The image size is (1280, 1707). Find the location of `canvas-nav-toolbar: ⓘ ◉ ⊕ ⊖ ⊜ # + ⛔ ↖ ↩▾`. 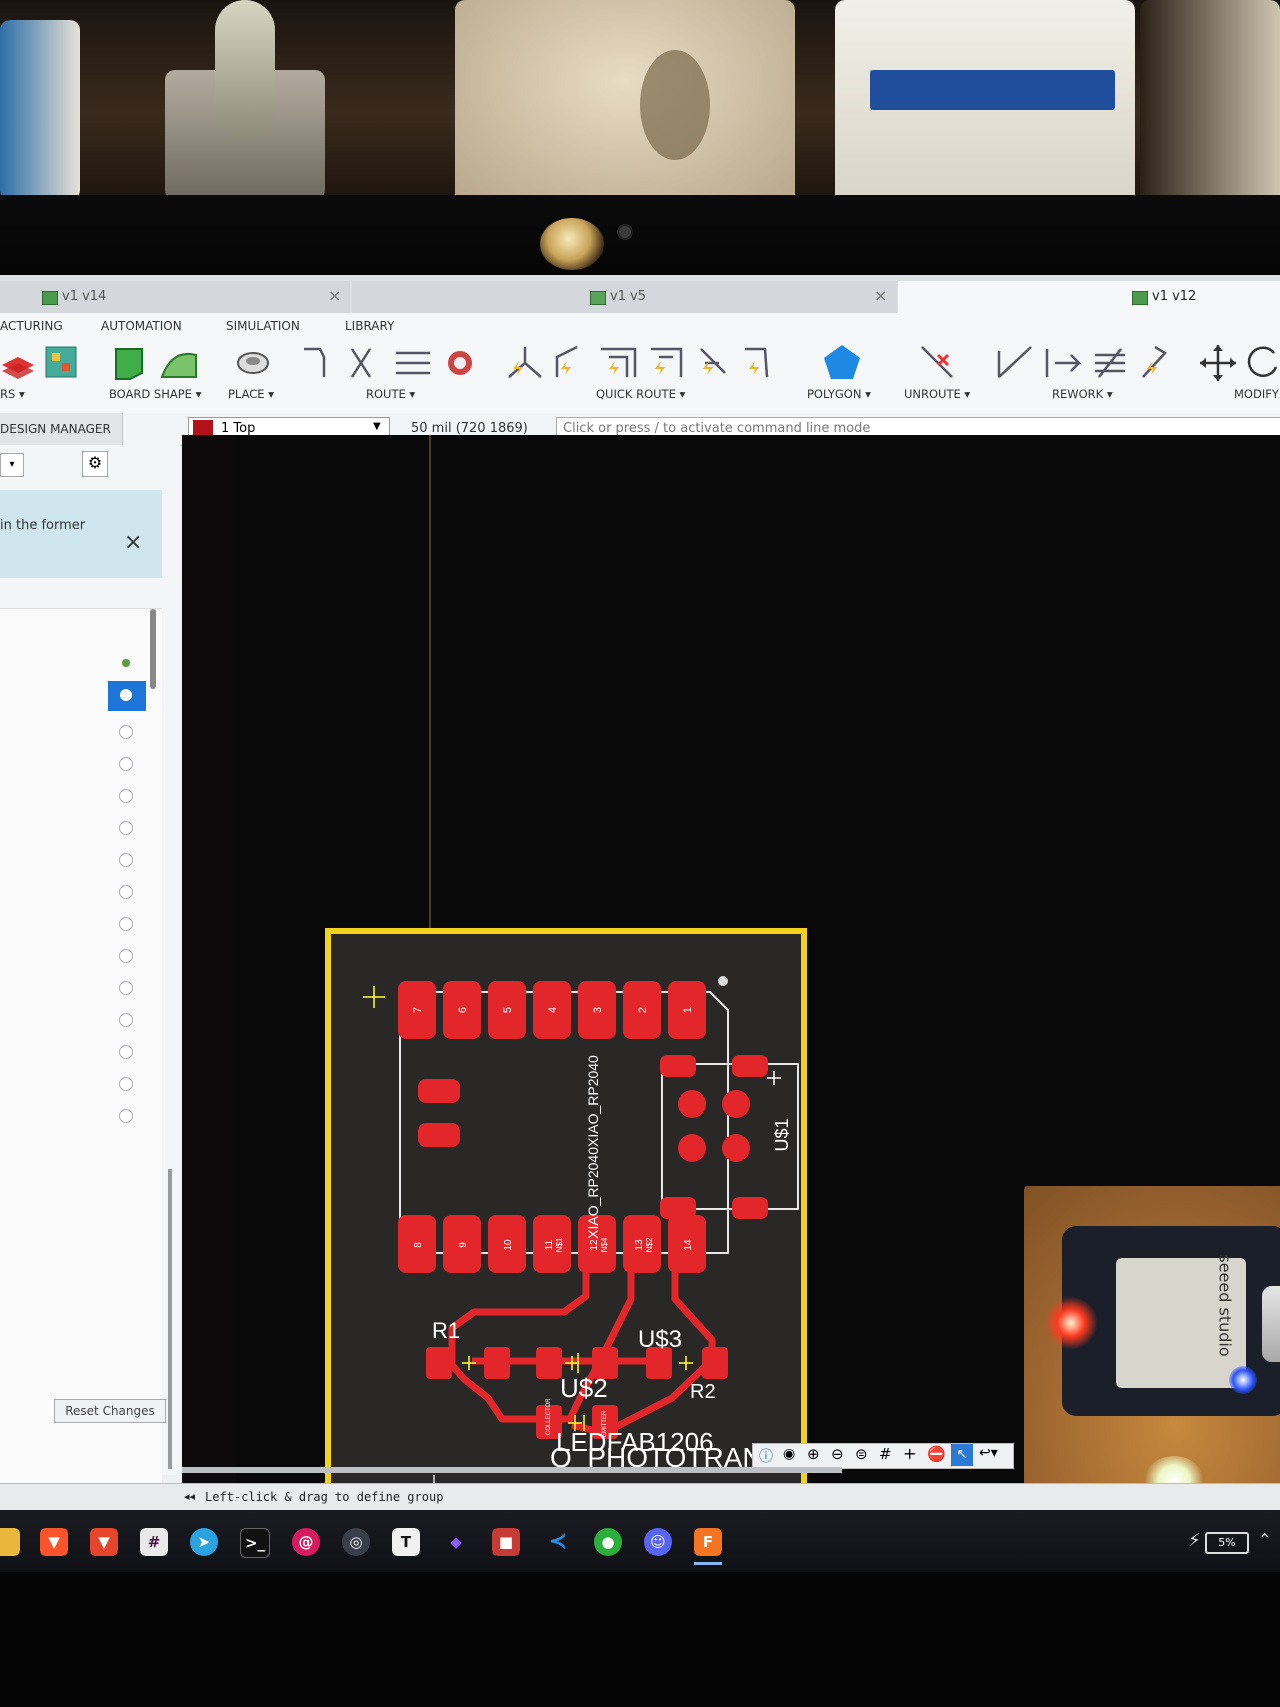

canvas-nav-toolbar: ⓘ ◉ ⊕ ⊖ ⊜ # + ⛔ ↖ ↩▾ is located at coordinates (883, 1456).